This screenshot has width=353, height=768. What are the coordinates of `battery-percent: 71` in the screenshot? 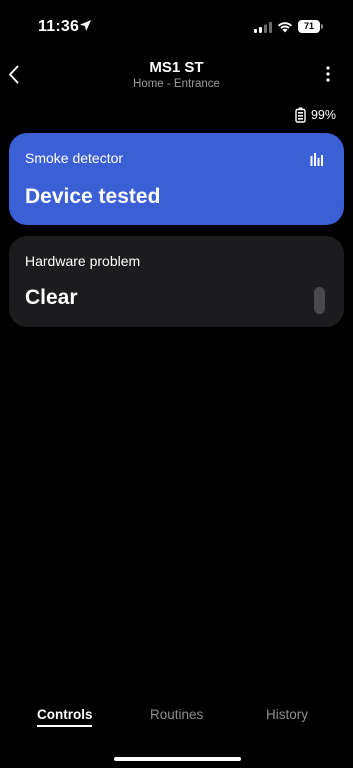 It's located at (308, 26).